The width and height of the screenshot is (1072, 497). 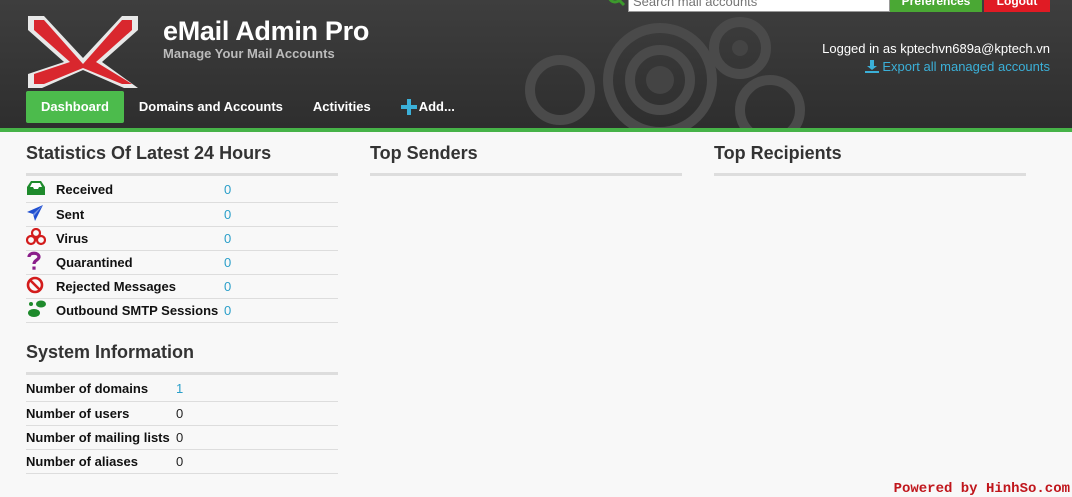 I want to click on app-subtitle: Manage Your Mail Accounts, so click(x=249, y=53).